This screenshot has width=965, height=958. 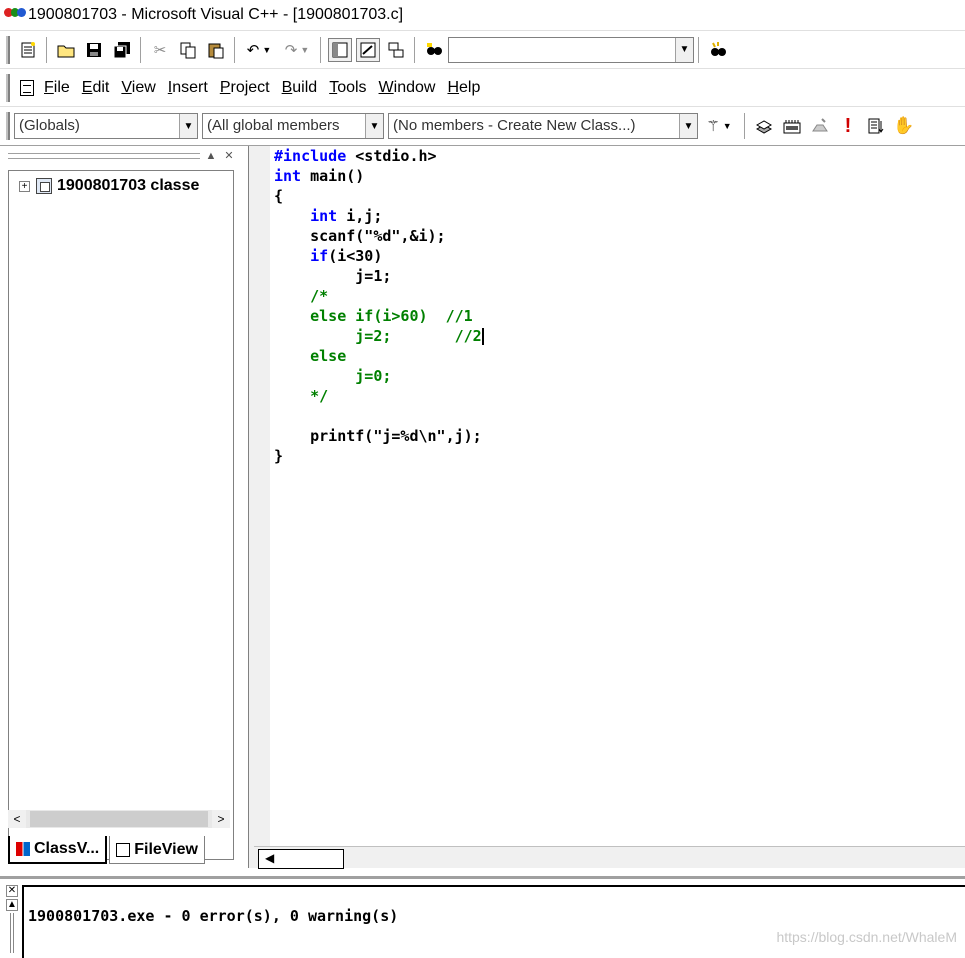 I want to click on code-line: j=0;, so click(x=379, y=376).